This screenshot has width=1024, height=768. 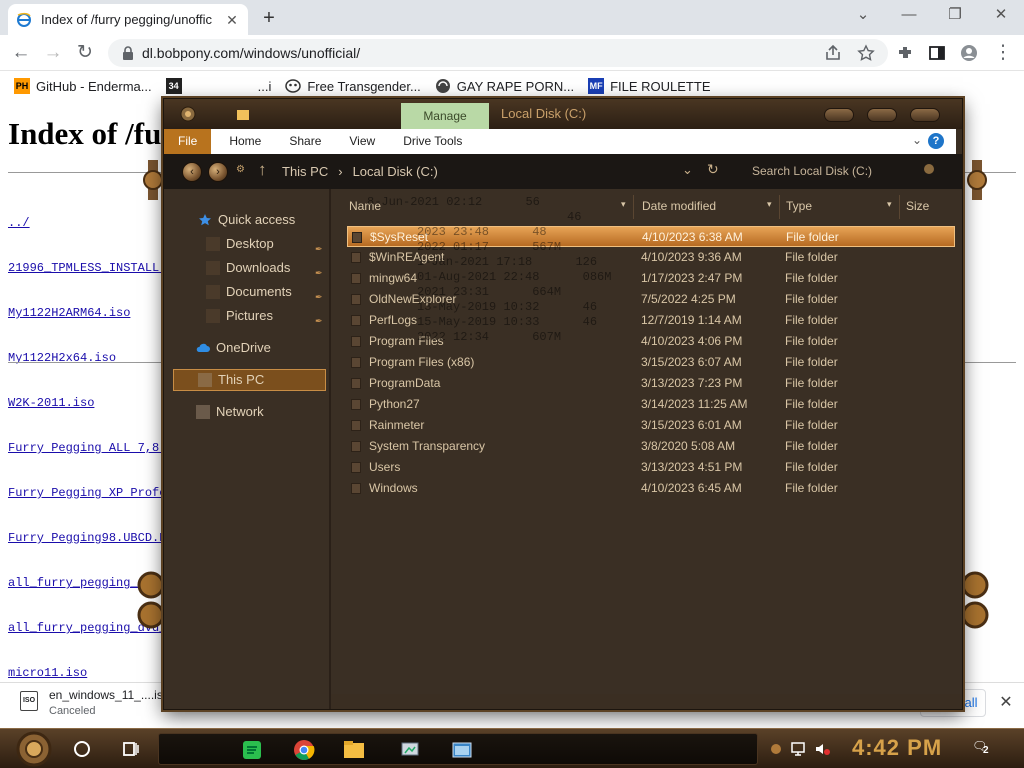 I want to click on column-type: Type, so click(x=799, y=206).